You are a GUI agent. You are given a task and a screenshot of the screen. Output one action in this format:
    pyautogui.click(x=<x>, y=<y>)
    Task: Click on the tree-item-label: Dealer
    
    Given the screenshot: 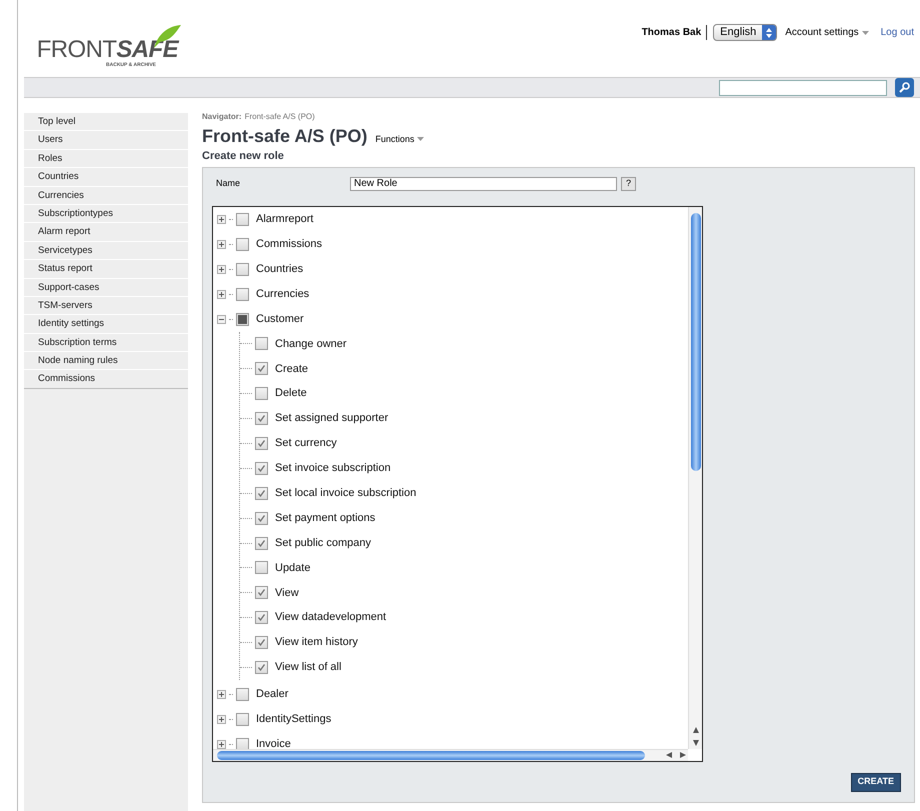 What is the action you would take?
    pyautogui.click(x=272, y=694)
    